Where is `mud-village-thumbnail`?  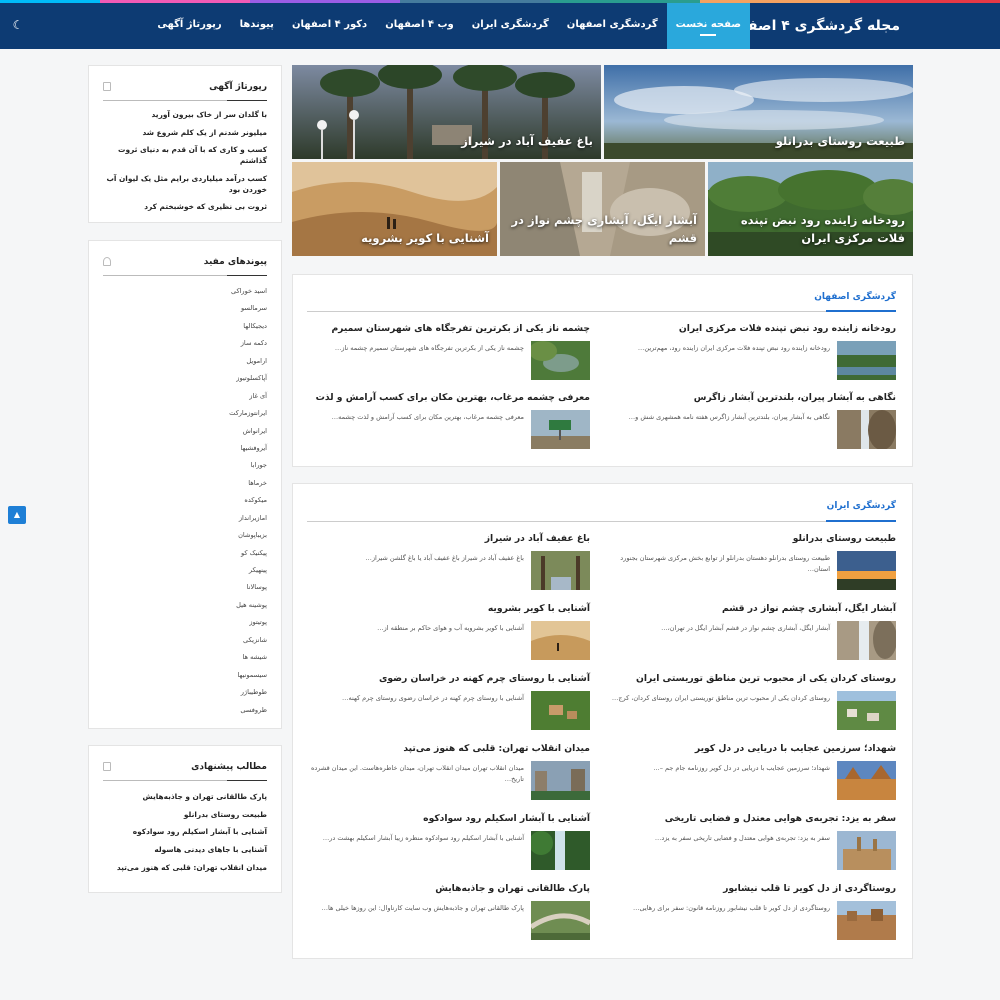 mud-village-thumbnail is located at coordinates (866, 920).